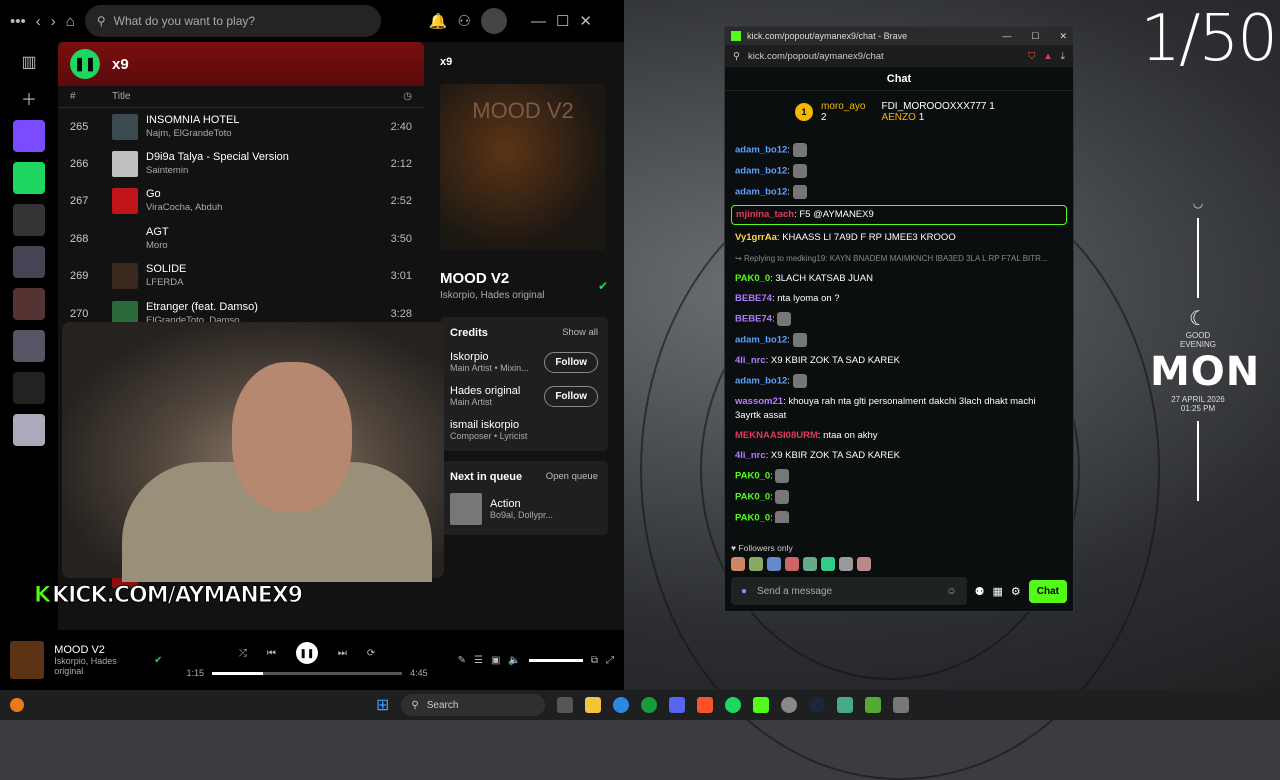  Describe the element at coordinates (585, 21) in the screenshot. I see `close-icon: ✕` at that location.